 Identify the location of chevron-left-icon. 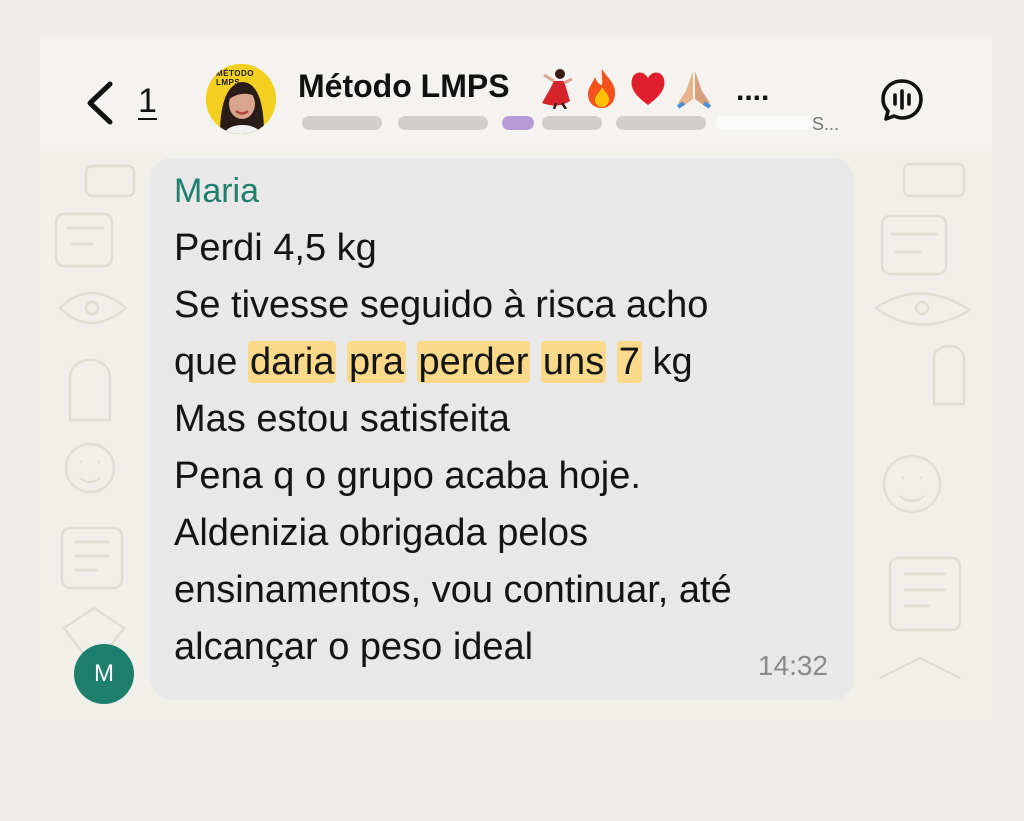
(100, 103).